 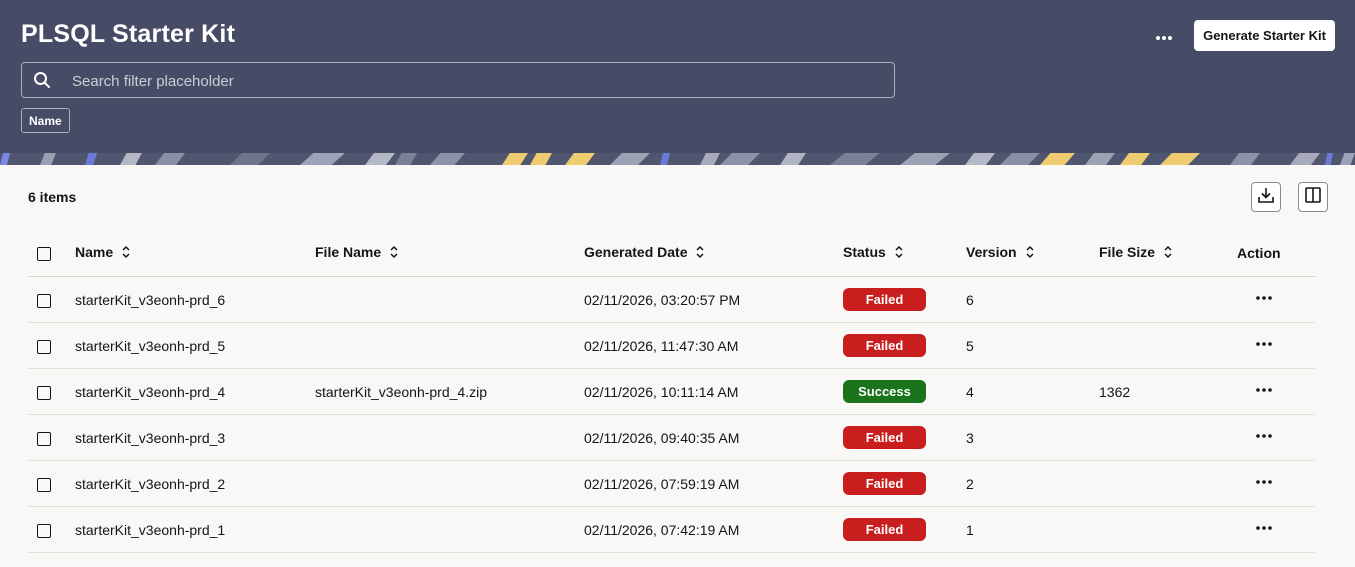 I want to click on column-panel-button, so click(x=1313, y=197).